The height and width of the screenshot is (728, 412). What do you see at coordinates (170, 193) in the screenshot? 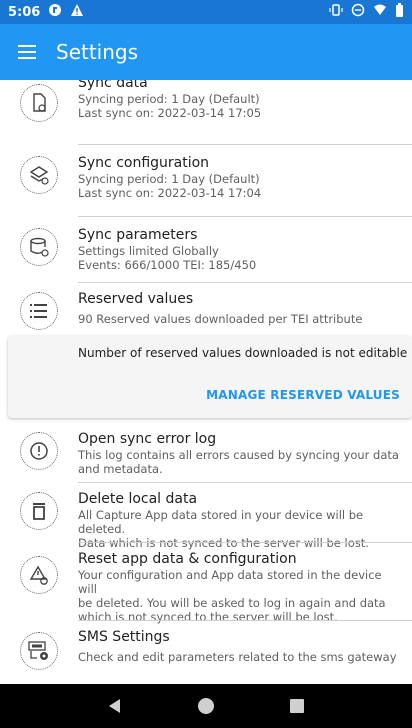
I see `item-line: Last sync on: 2022-03-14 17:04` at bounding box center [170, 193].